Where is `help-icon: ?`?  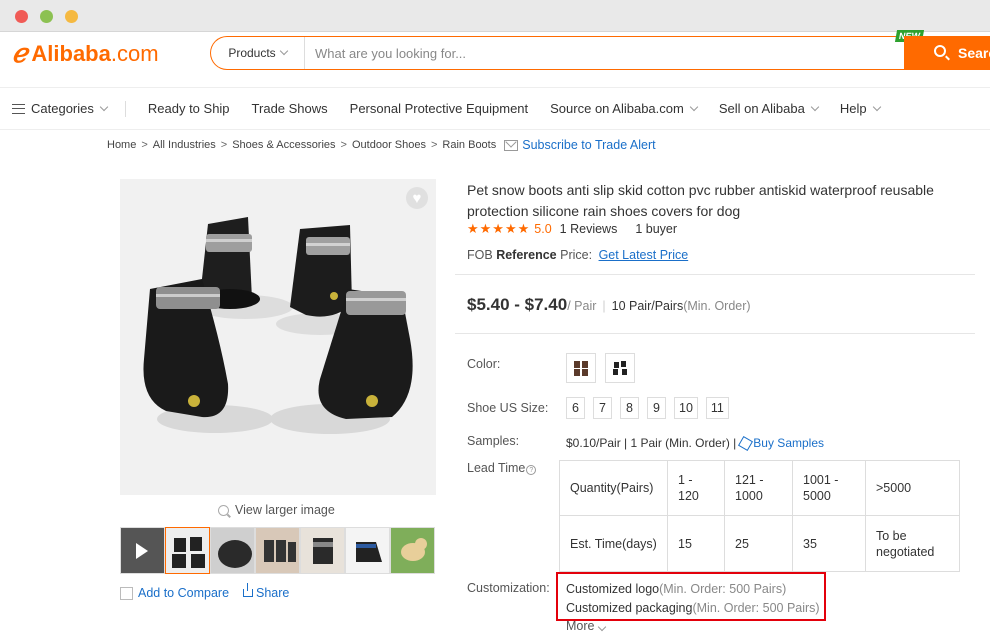 help-icon: ? is located at coordinates (531, 470).